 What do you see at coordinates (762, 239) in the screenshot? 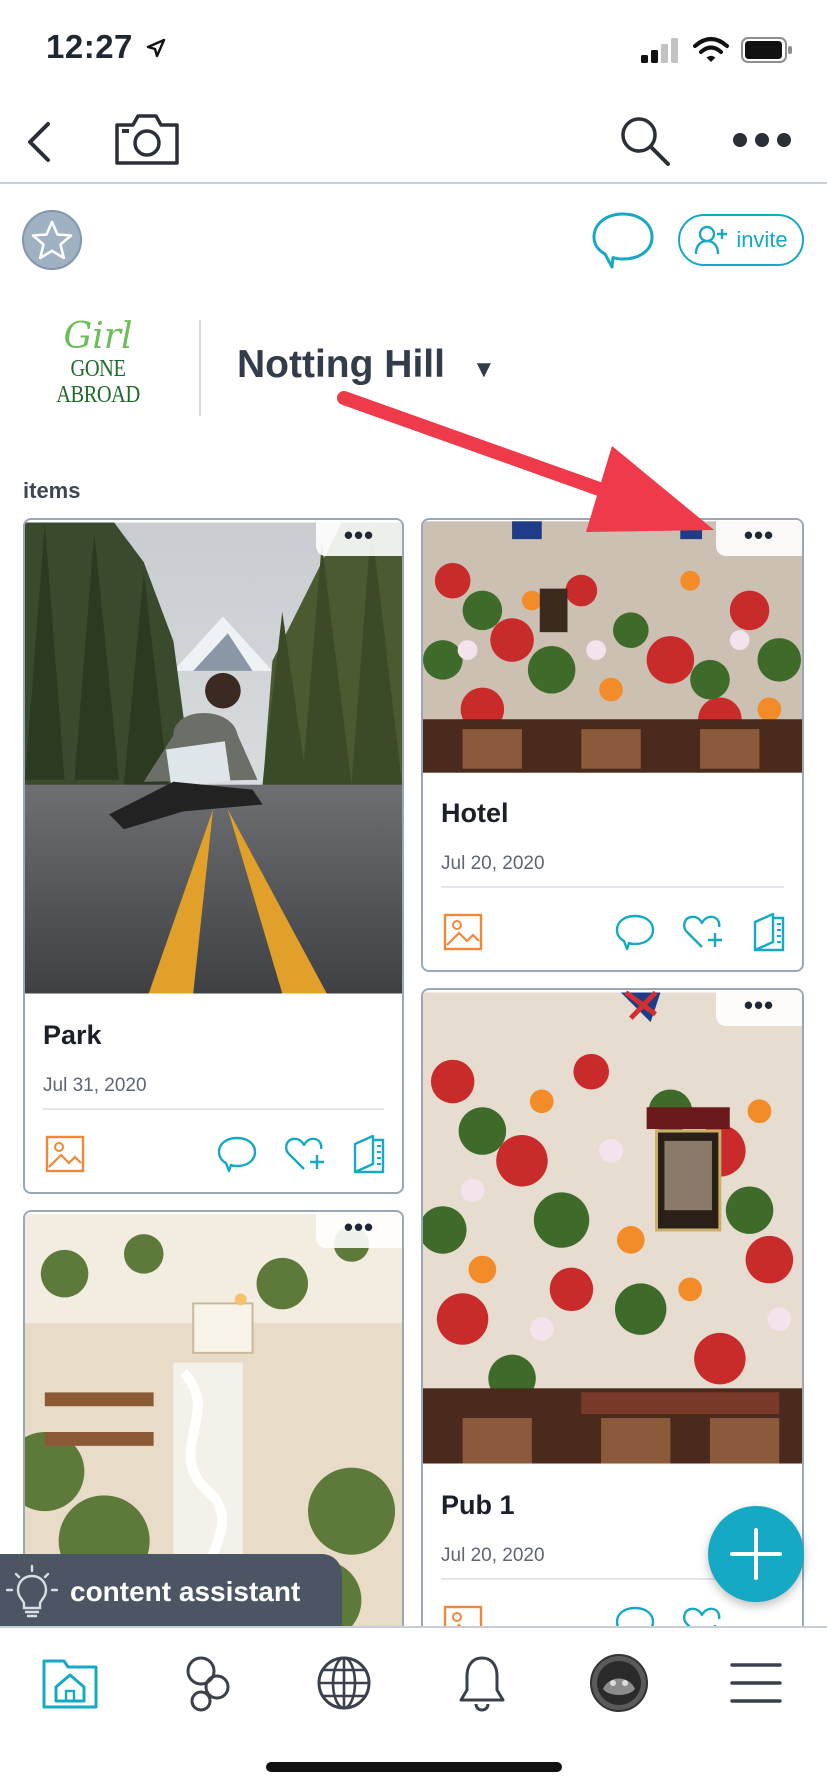
I see `invite-label: invite` at bounding box center [762, 239].